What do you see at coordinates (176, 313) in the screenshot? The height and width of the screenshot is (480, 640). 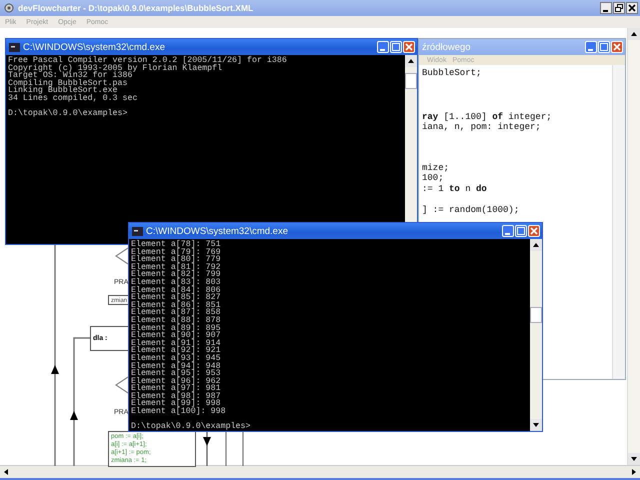 I see `output-line: Element a[87]: 858` at bounding box center [176, 313].